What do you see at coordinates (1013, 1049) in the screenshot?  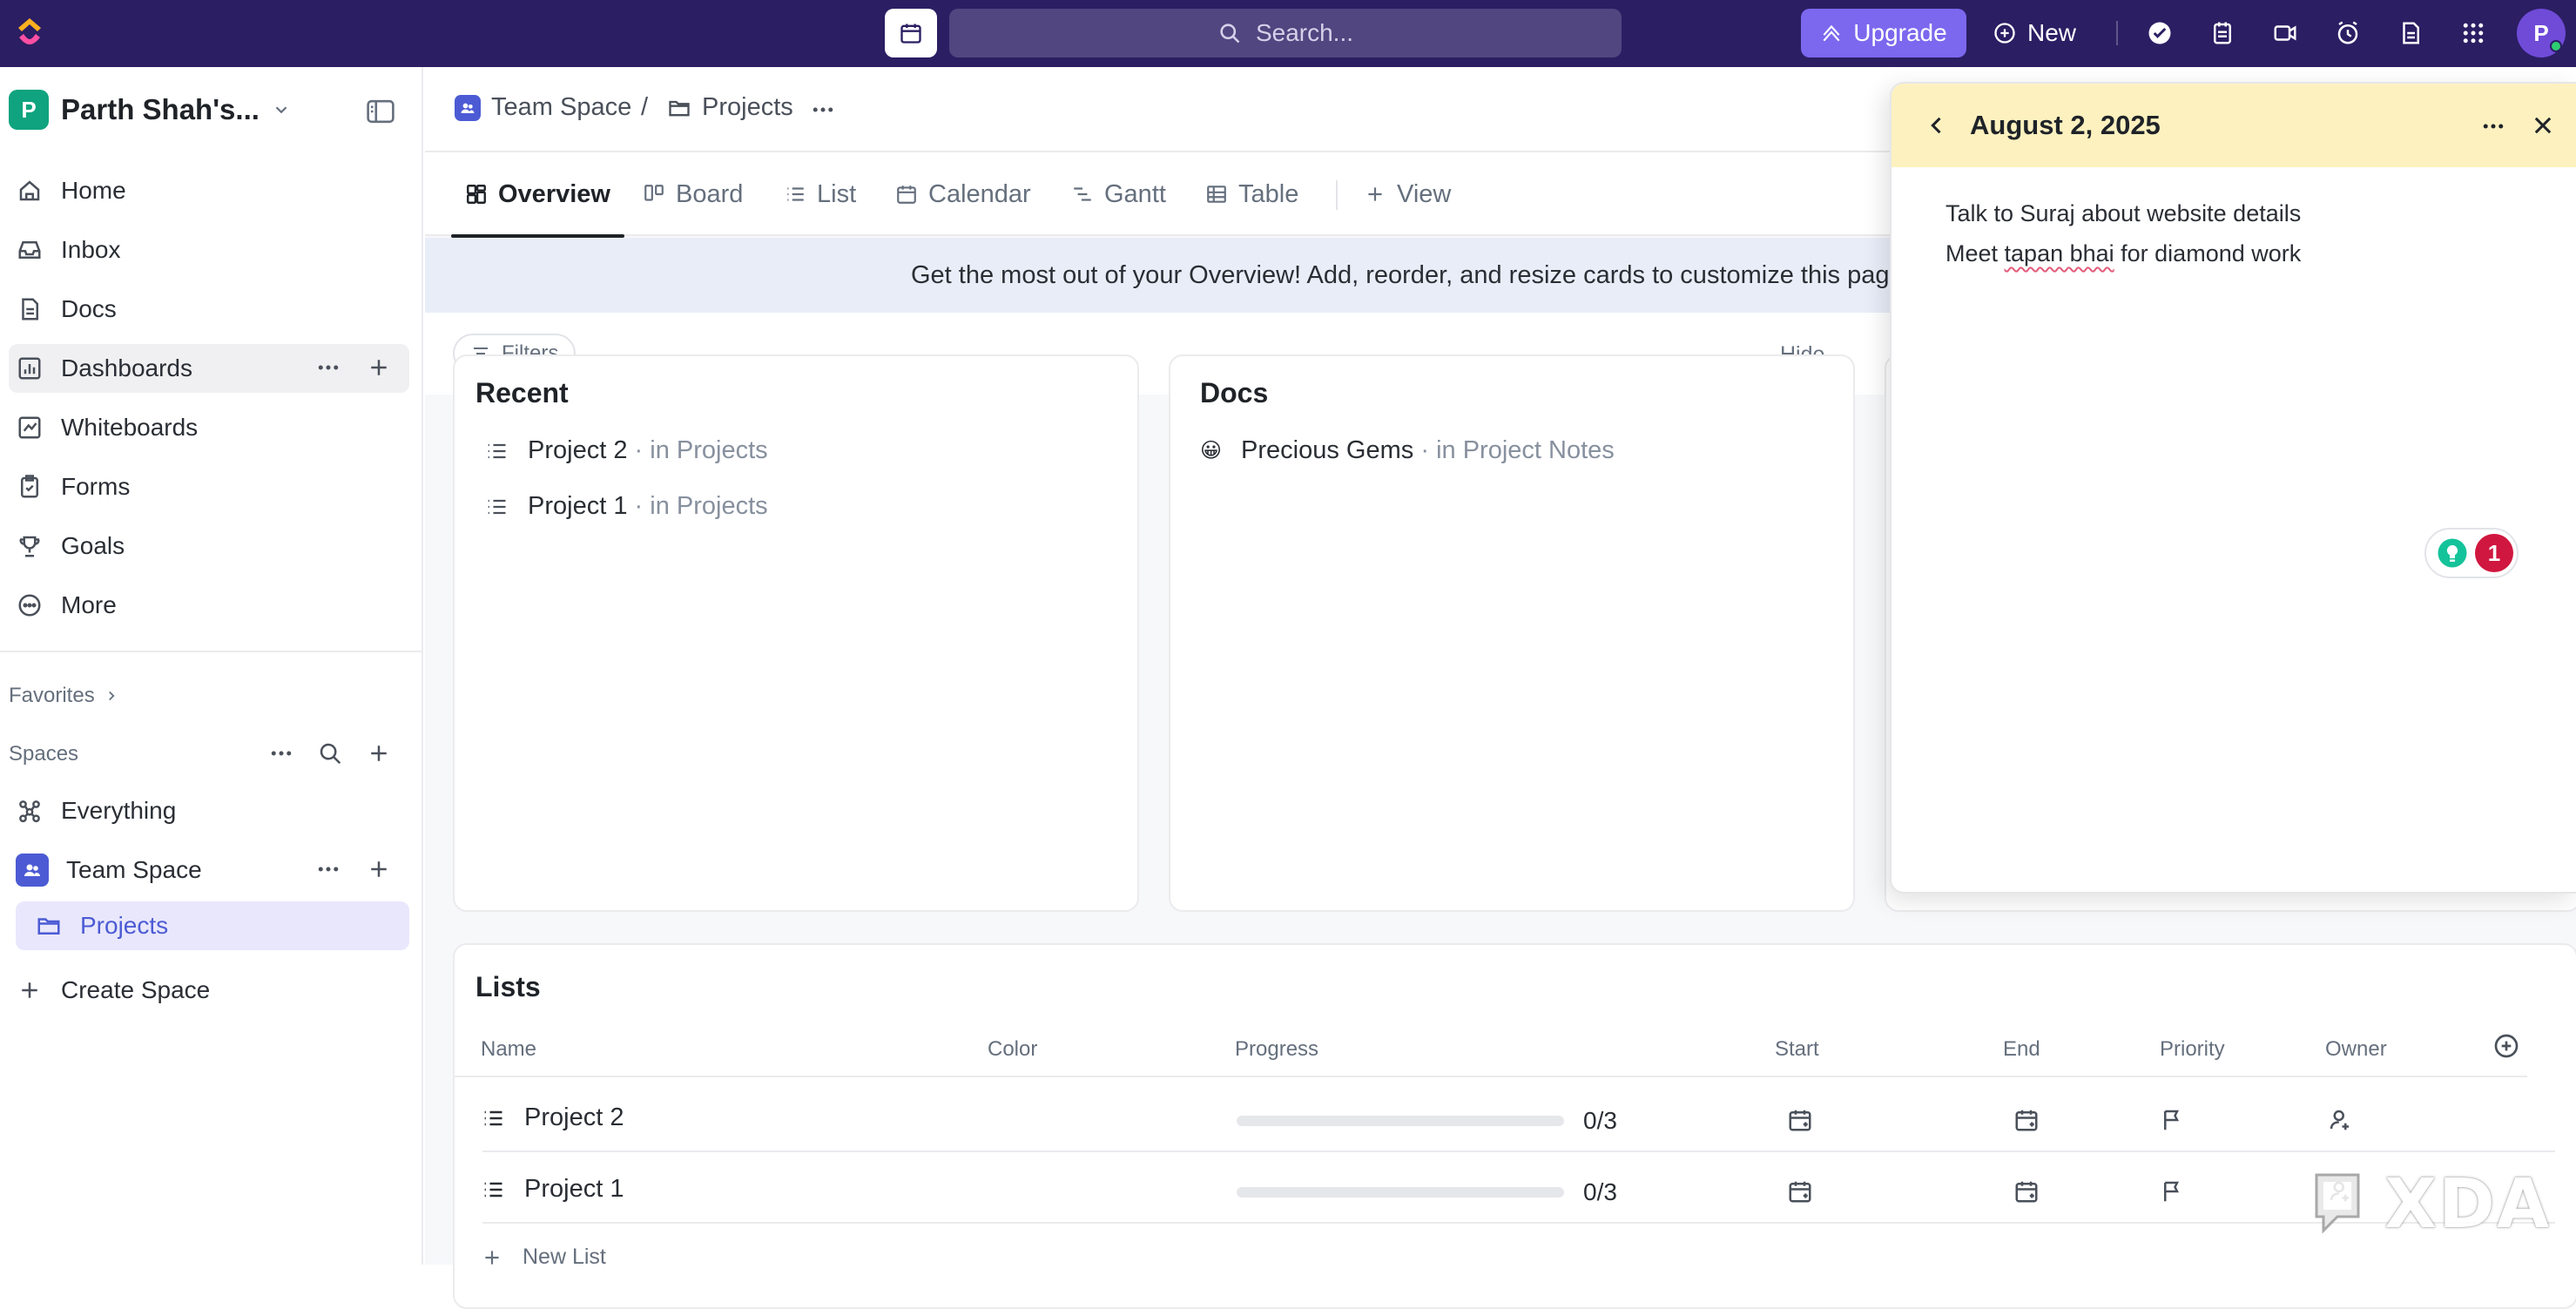 I see `column-header: Color` at bounding box center [1013, 1049].